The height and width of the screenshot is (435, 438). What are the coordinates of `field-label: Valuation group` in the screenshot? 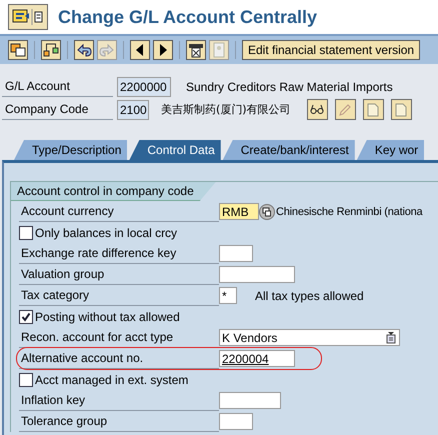 It's located at (119, 274).